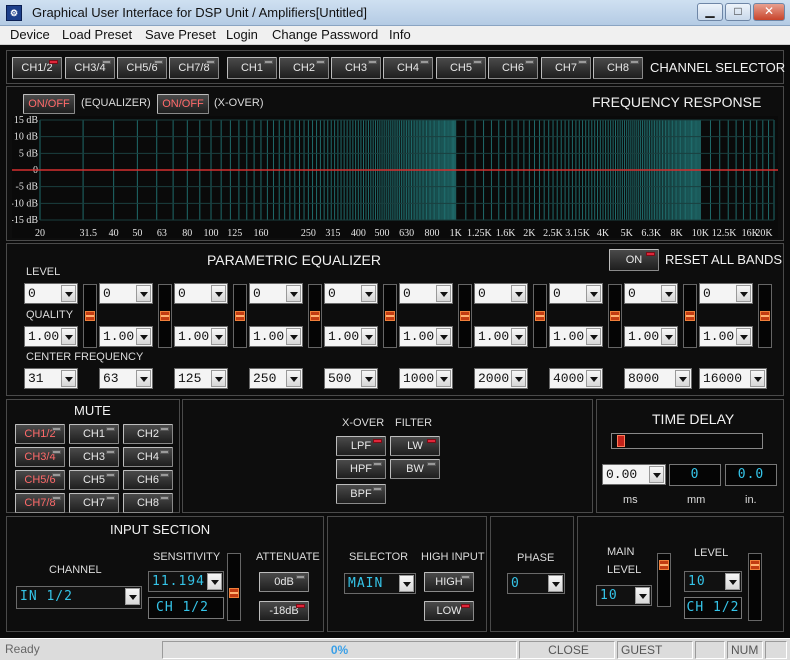  What do you see at coordinates (276, 378) in the screenshot?
I see `center-frequency-select: 250` at bounding box center [276, 378].